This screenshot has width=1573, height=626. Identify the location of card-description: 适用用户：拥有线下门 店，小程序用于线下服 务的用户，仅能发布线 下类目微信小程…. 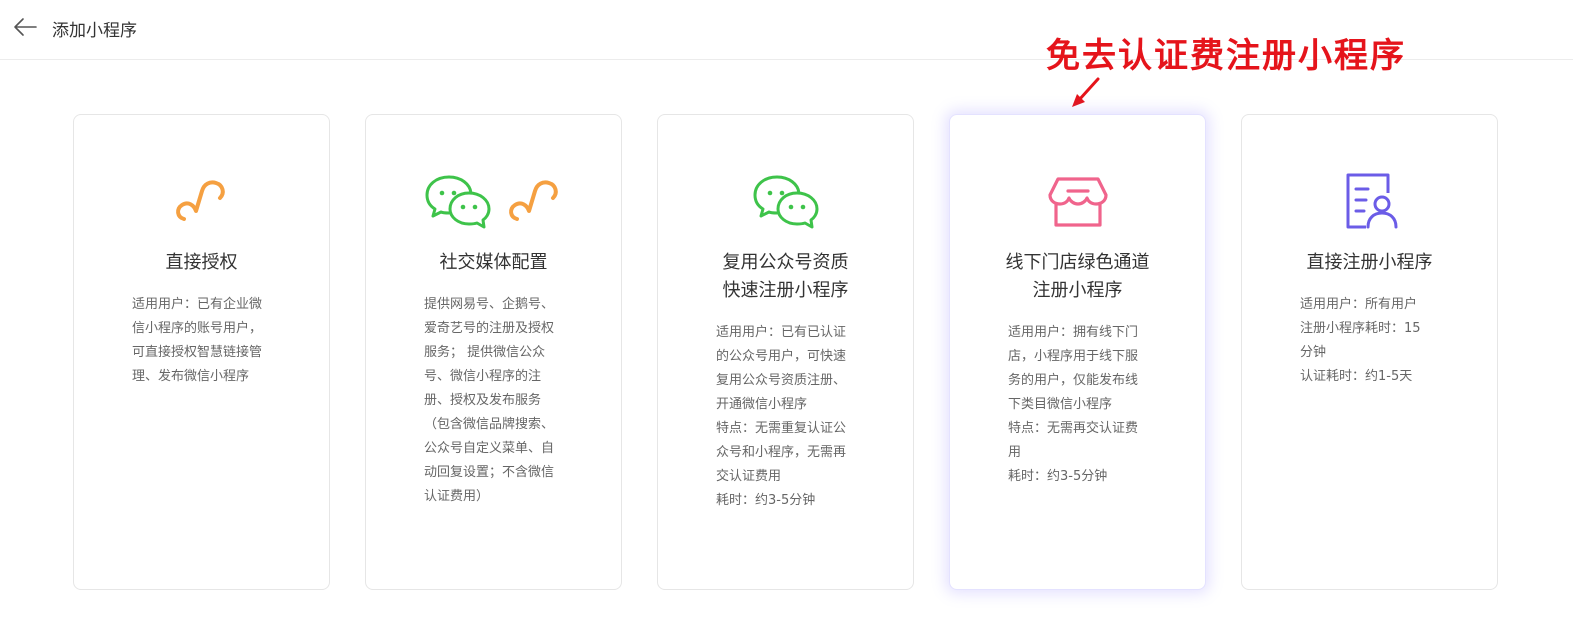
(1073, 404).